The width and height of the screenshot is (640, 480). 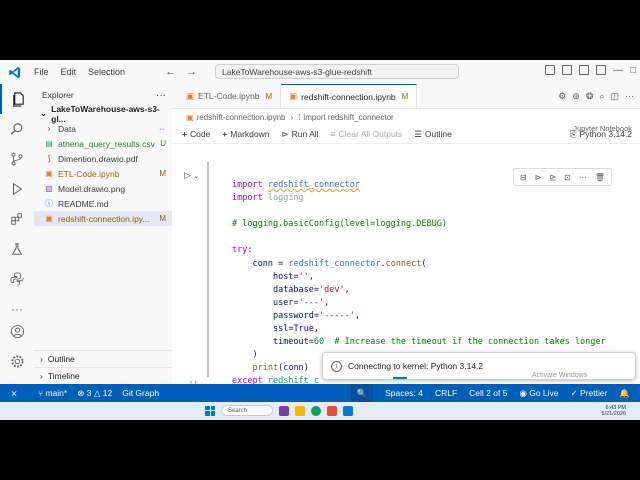 I want to click on layout-controls: — □, so click(x=590, y=70).